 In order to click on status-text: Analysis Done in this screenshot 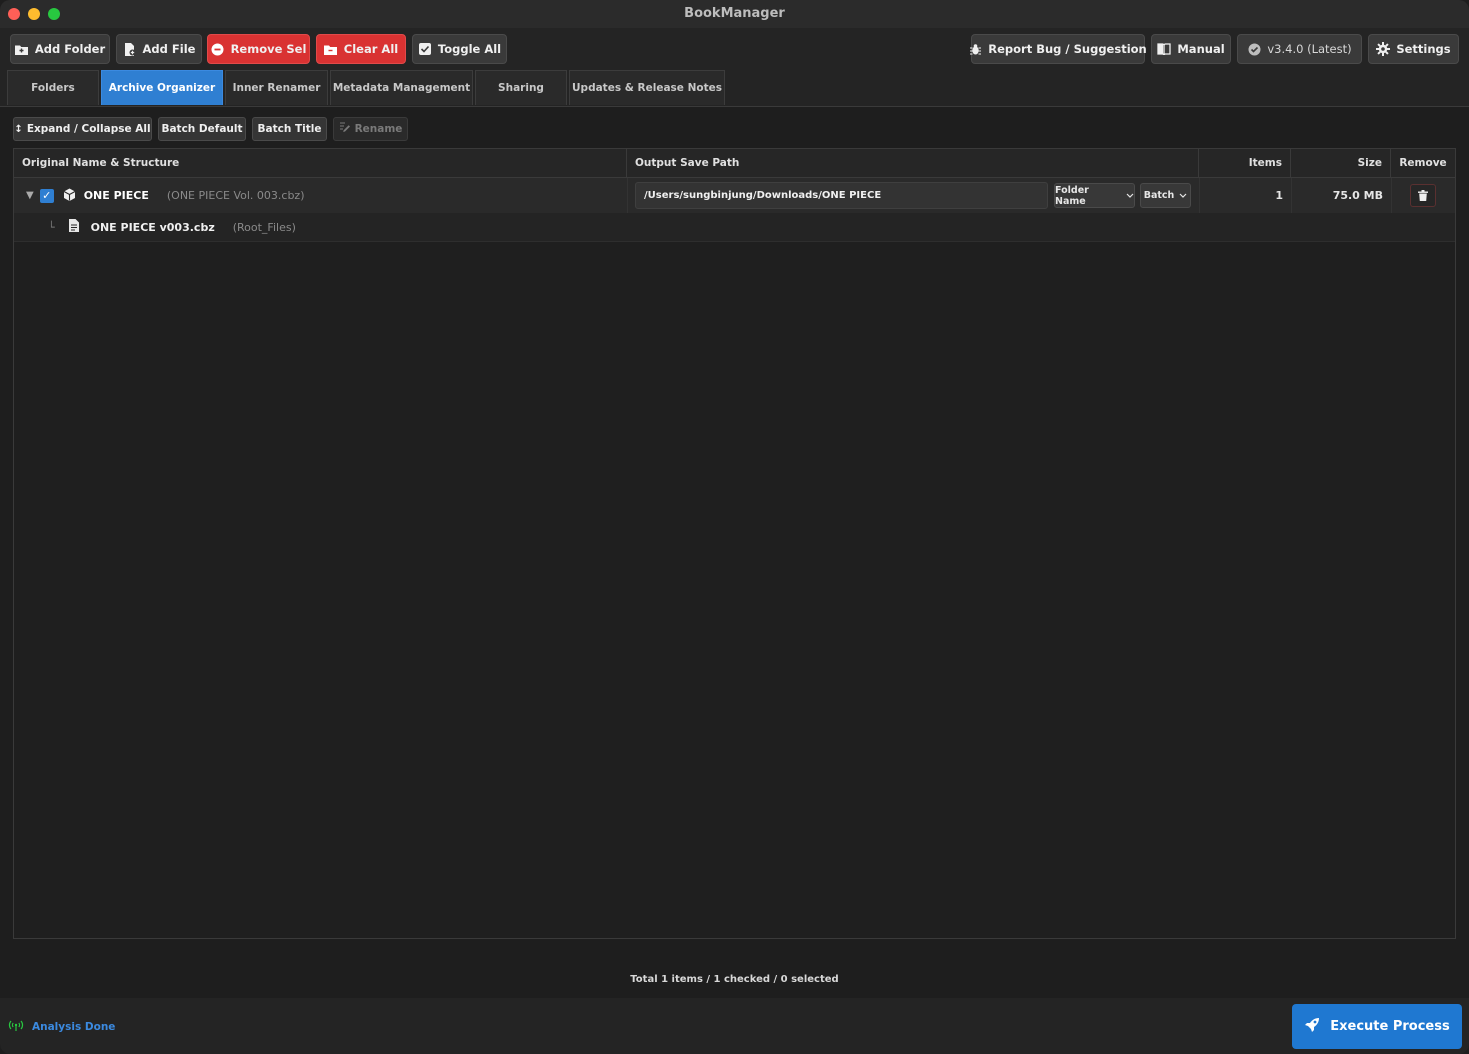, I will do `click(74, 1027)`.